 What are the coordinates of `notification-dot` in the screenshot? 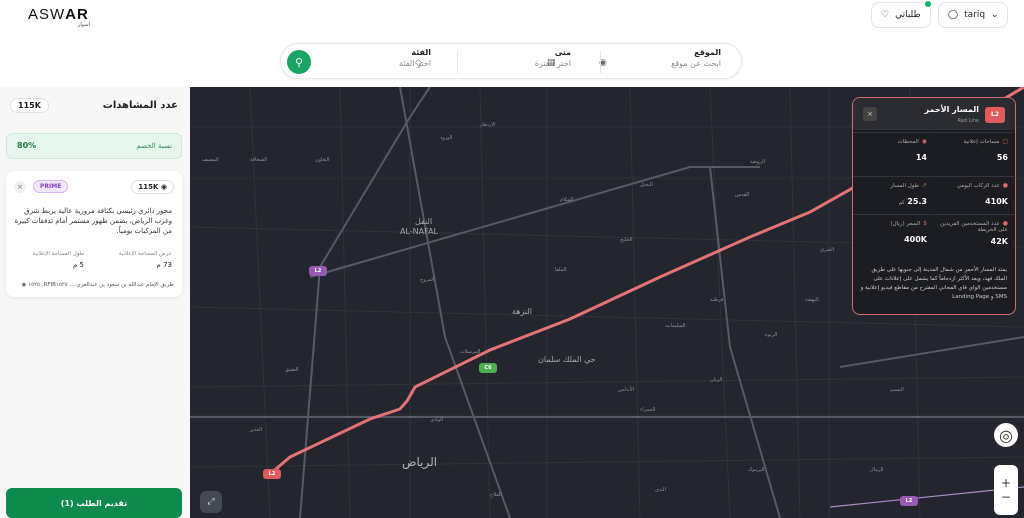 It's located at (928, 4).